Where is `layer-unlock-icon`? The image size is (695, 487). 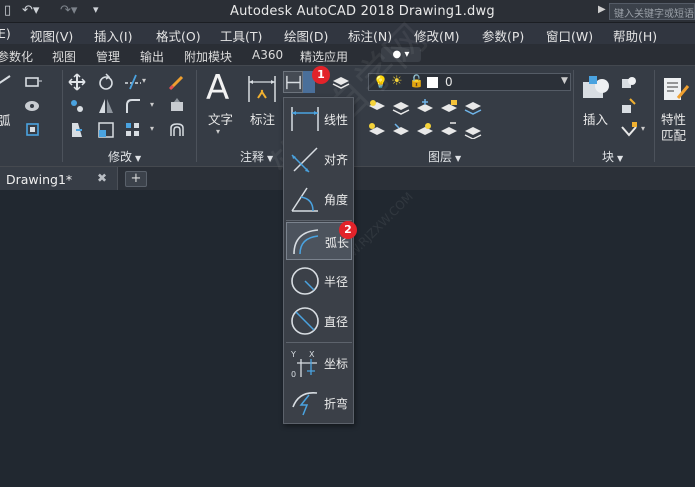 layer-unlock-icon is located at coordinates (449, 130).